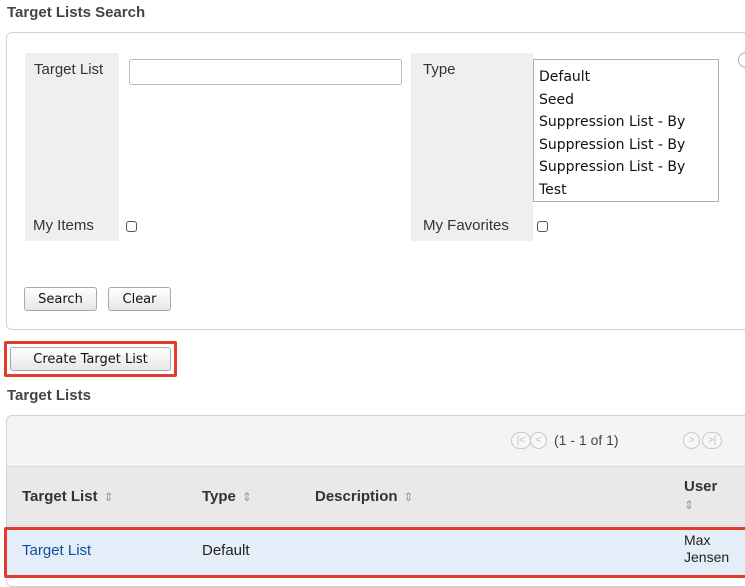  Describe the element at coordinates (60, 299) in the screenshot. I see `search-button: Search` at that location.